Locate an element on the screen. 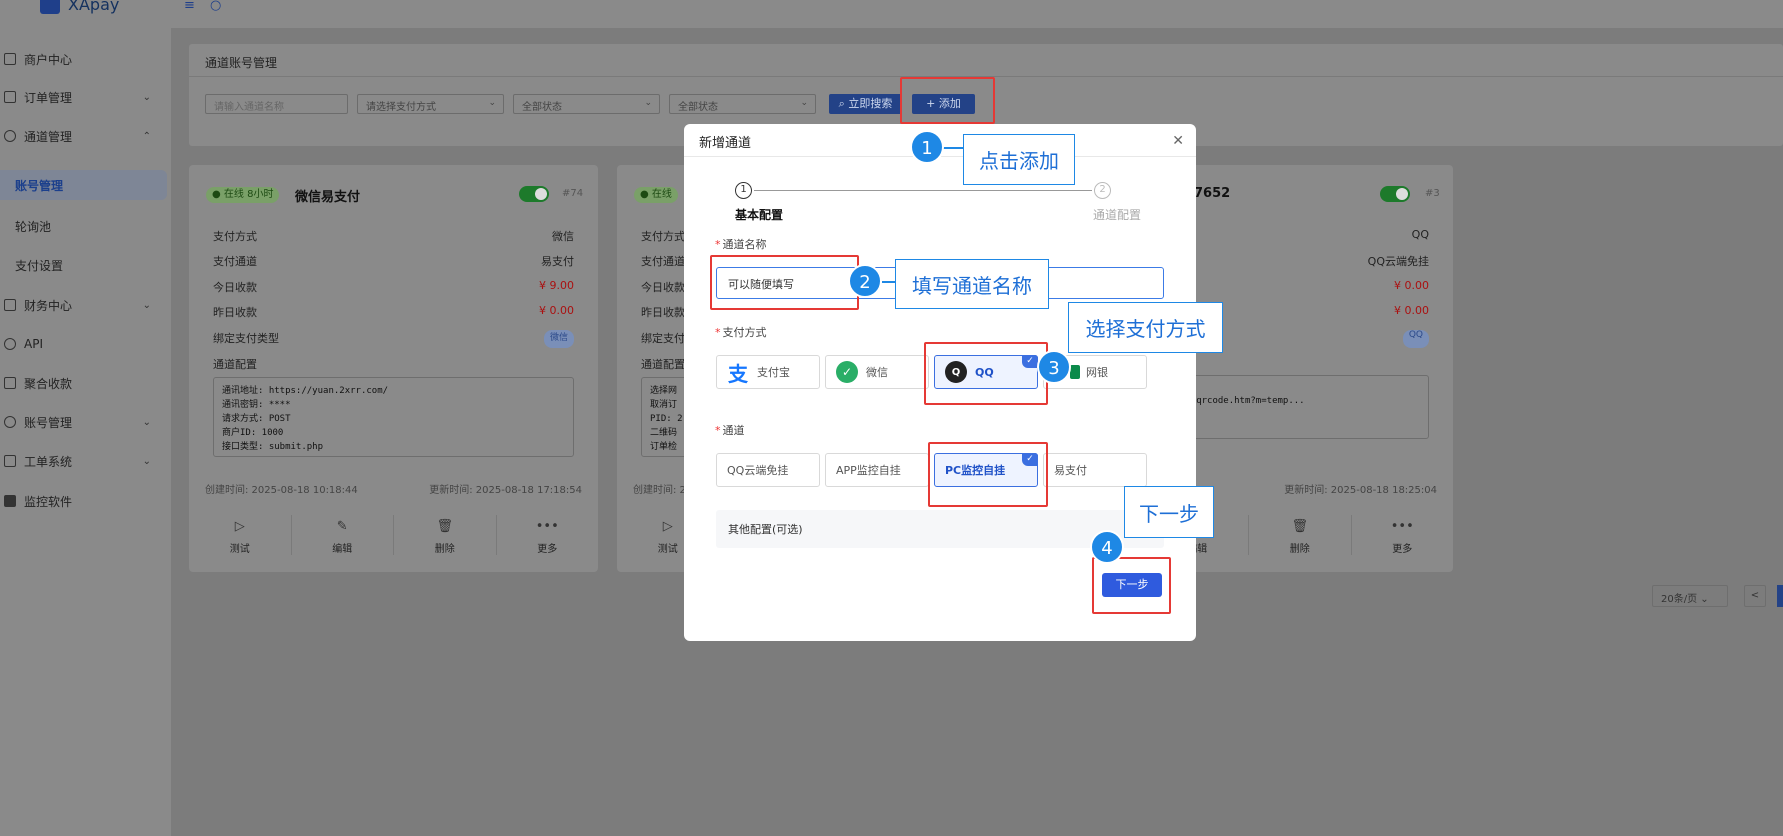  status-filter-1: 全部状态 ⌄ is located at coordinates (586, 104).